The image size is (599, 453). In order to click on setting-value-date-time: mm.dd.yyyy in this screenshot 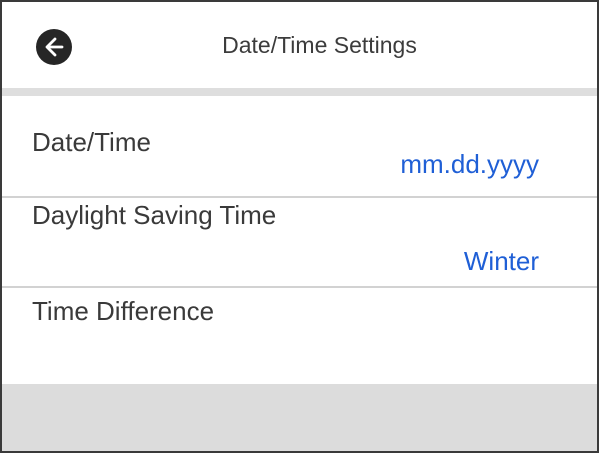, I will do `click(469, 164)`.